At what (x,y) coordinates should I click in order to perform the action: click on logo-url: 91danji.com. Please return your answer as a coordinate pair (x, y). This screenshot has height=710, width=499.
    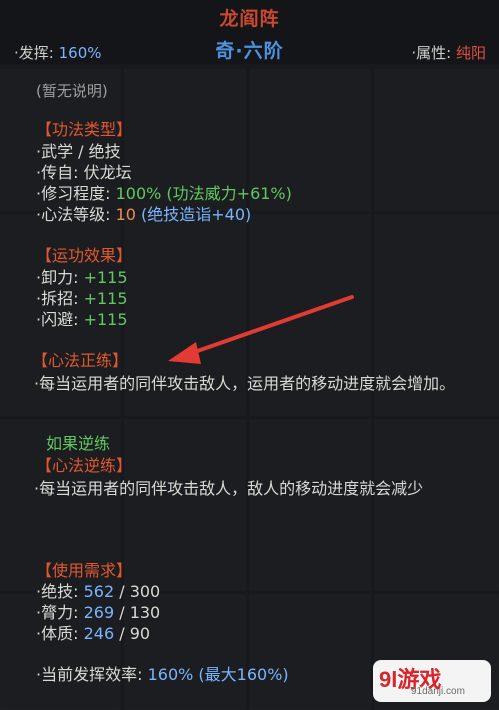
    Looking at the image, I should click on (438, 691).